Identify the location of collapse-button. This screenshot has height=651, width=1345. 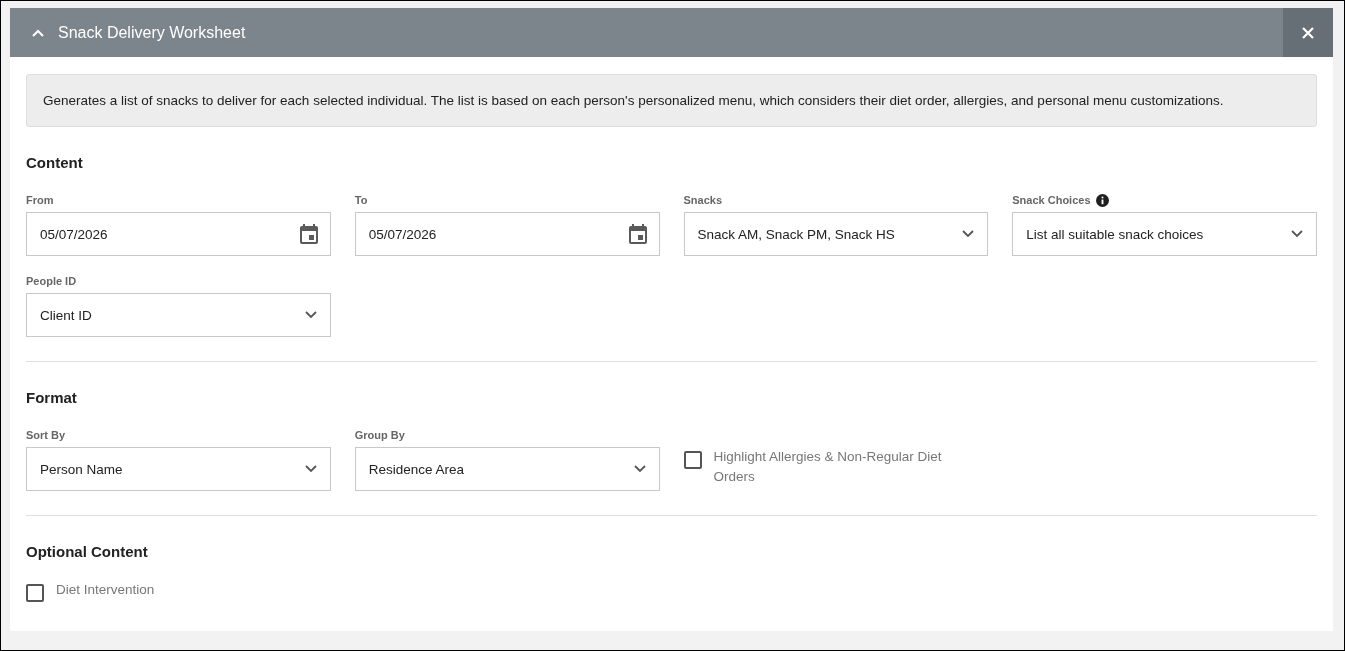
(38, 32).